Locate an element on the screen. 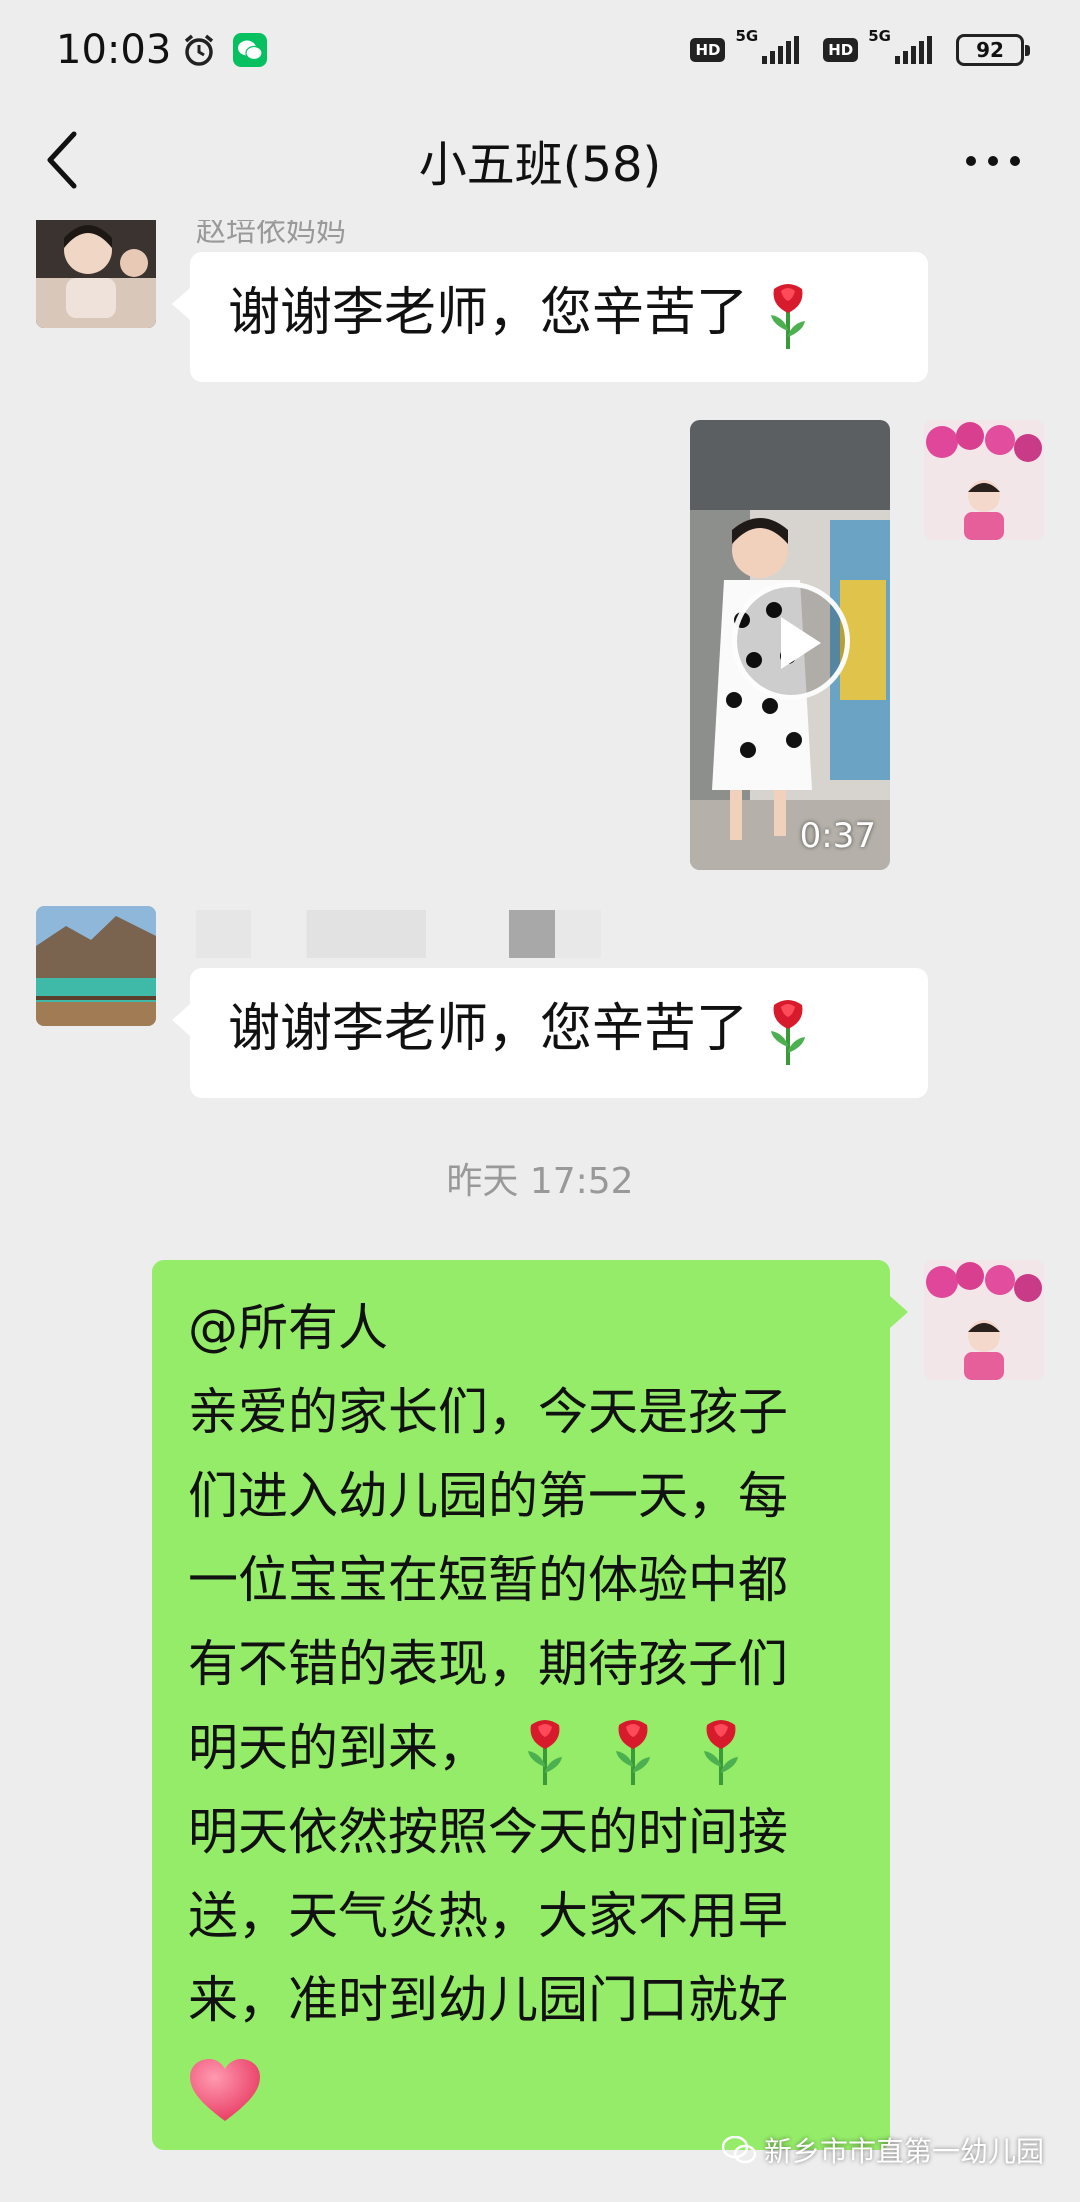 Image resolution: width=1080 pixels, height=2202 pixels. watermark: 新乡市市直第一幼儿园 is located at coordinates (882, 2150).